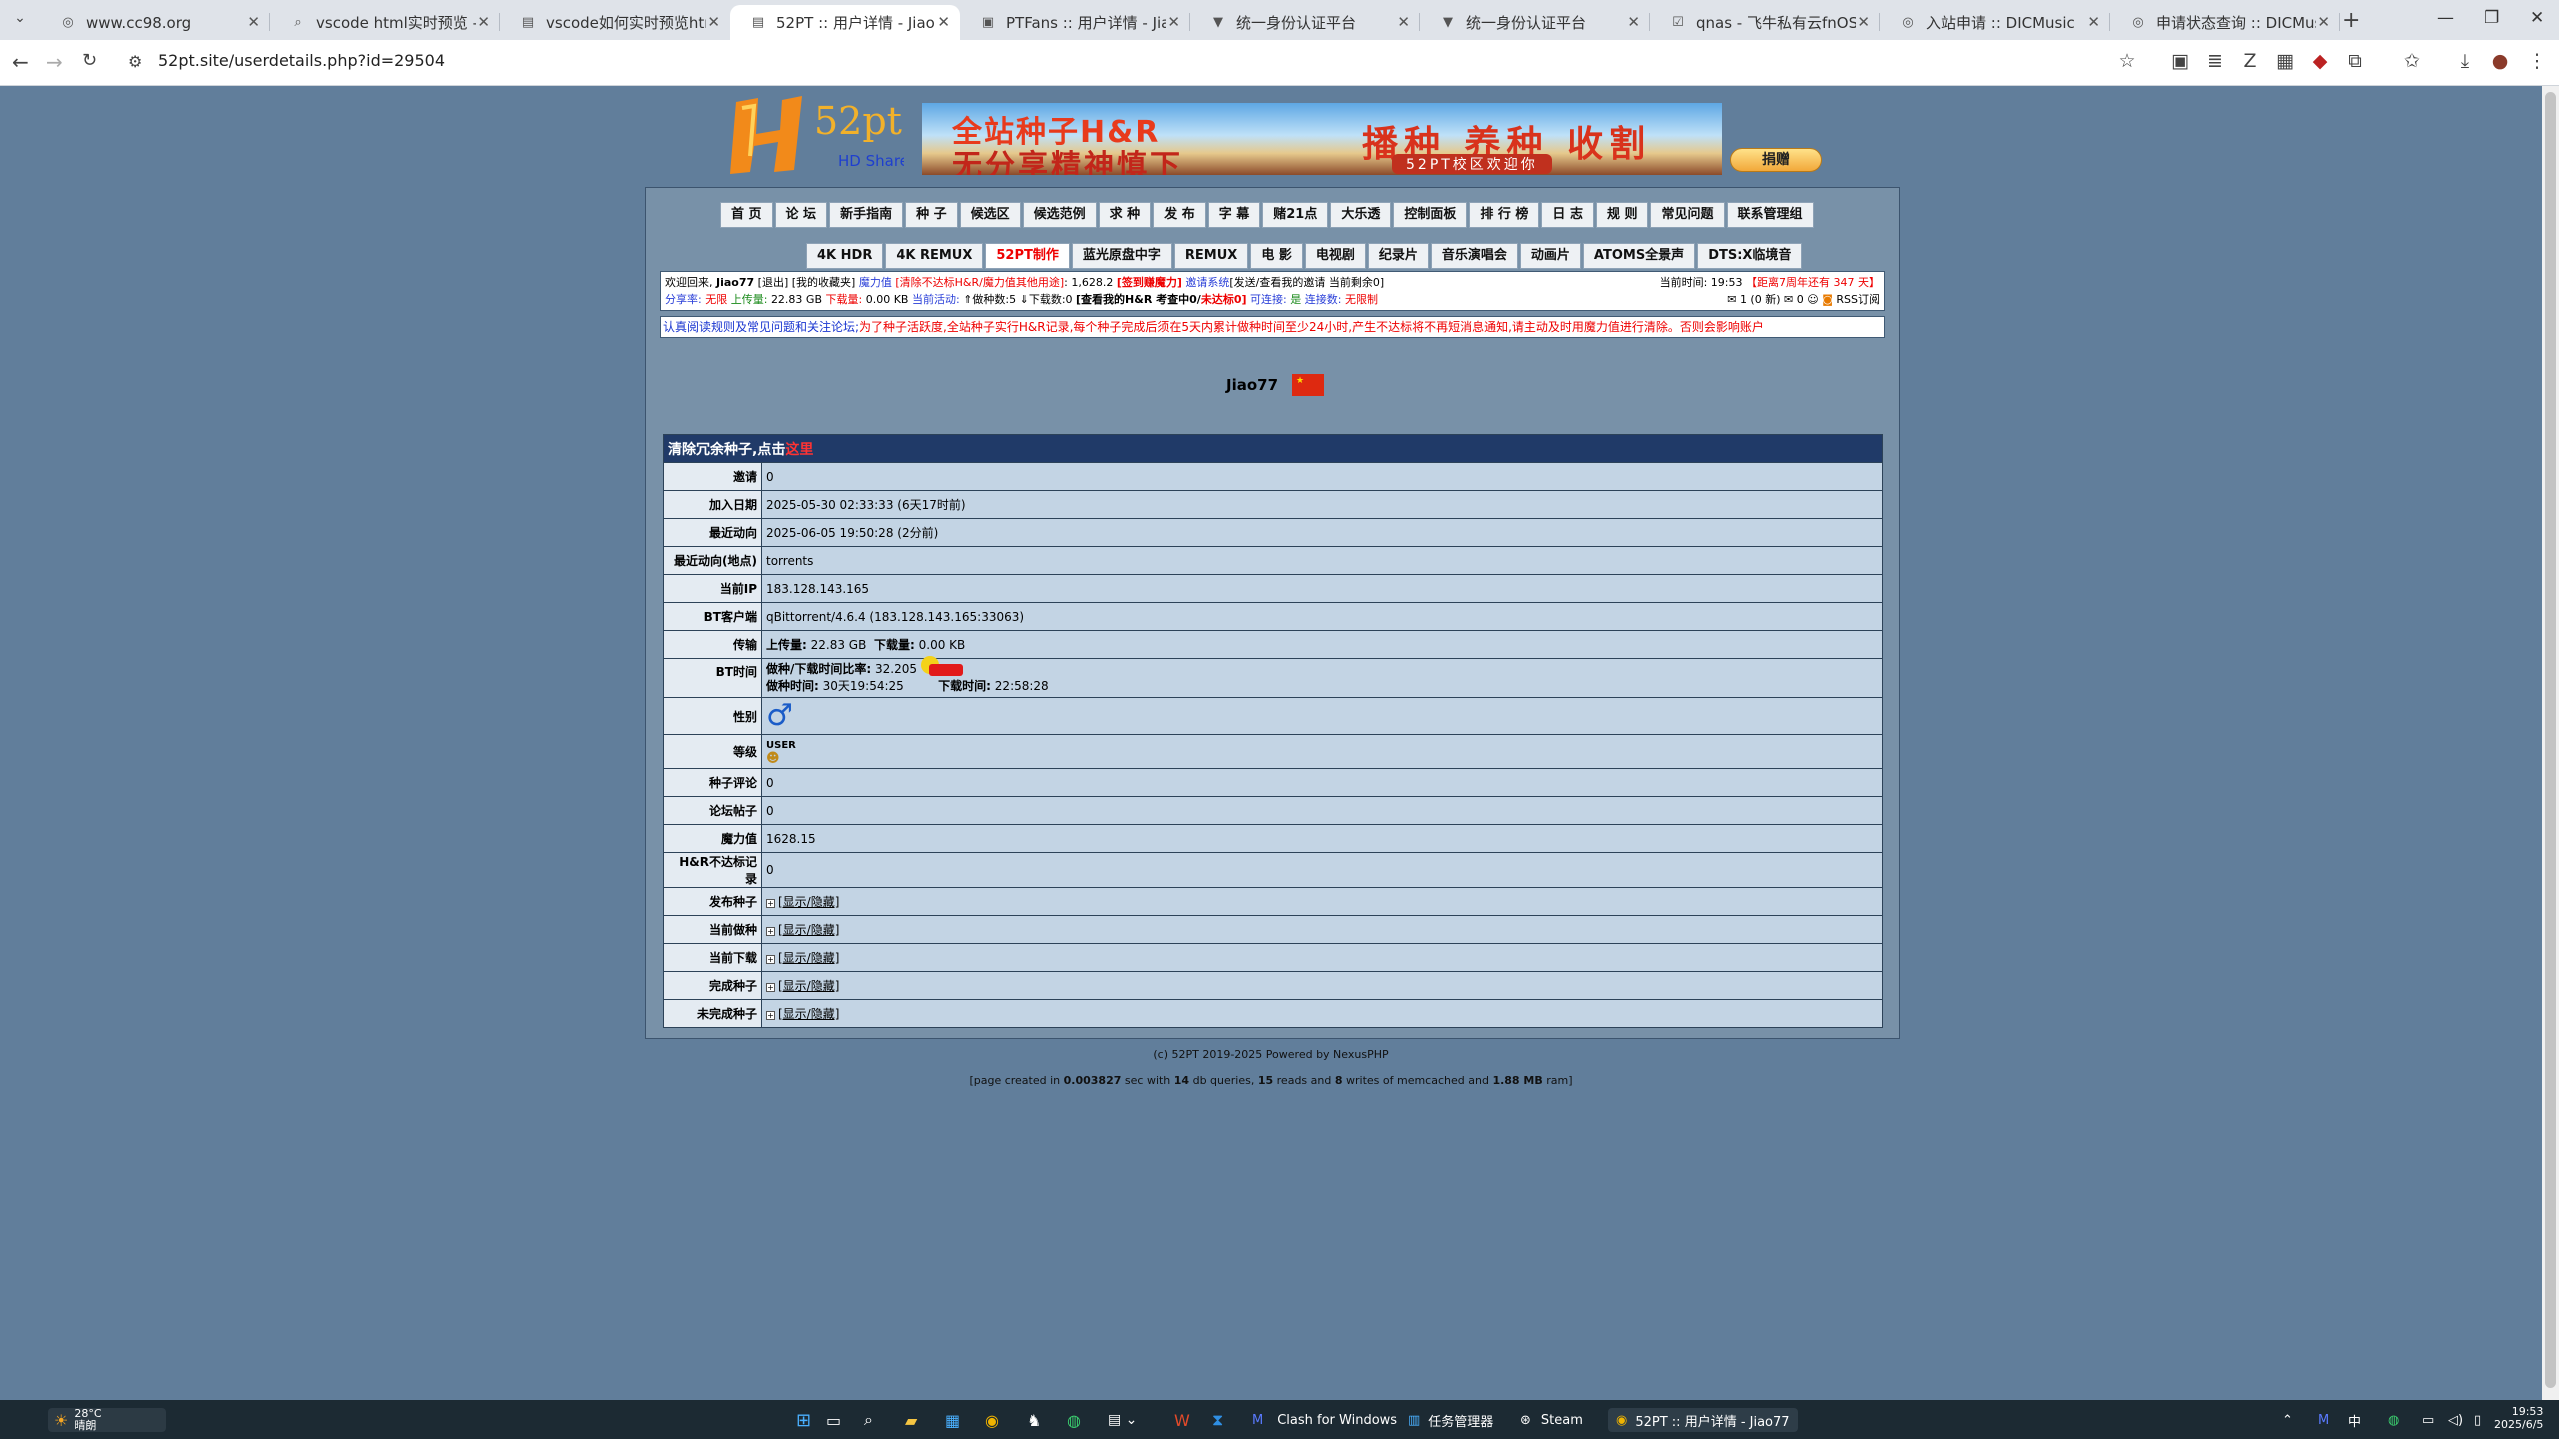  I want to click on browser-tab: ◎ 入站申请 :: DICMusic ✕, so click(1995, 22).